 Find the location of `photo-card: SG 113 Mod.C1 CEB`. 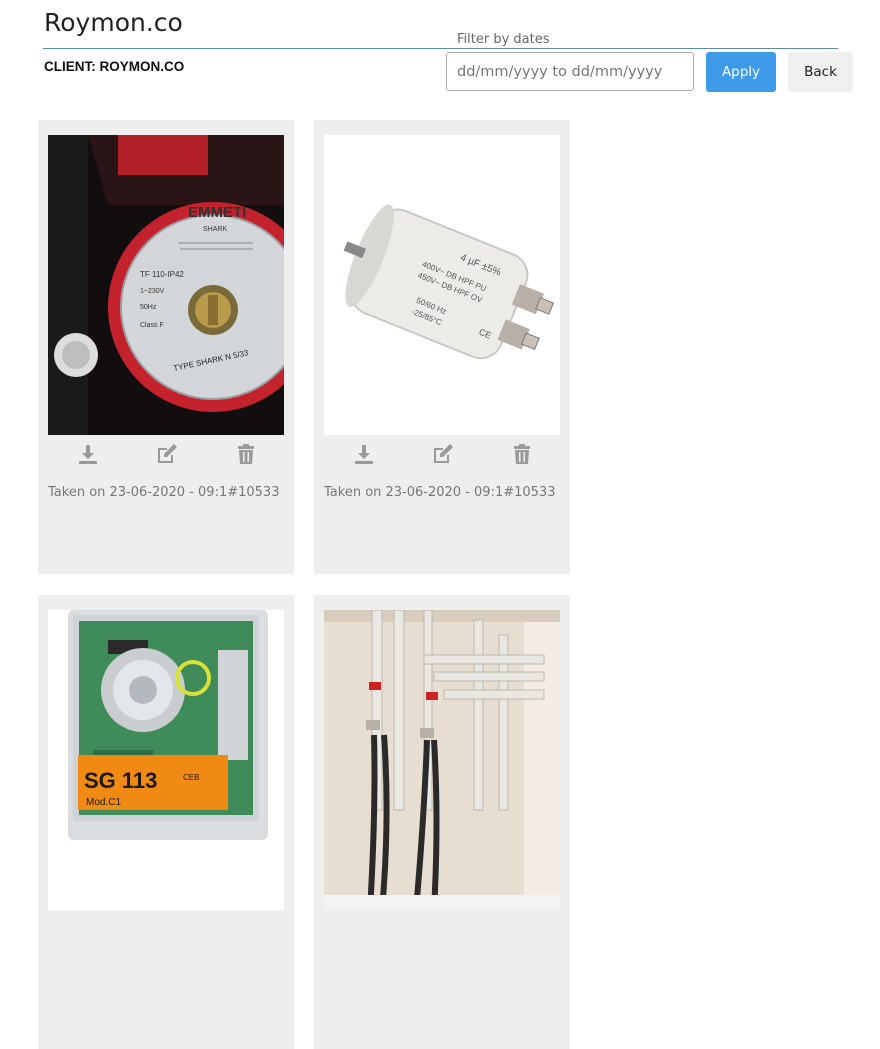

photo-card: SG 113 Mod.C1 CEB is located at coordinates (166, 822).